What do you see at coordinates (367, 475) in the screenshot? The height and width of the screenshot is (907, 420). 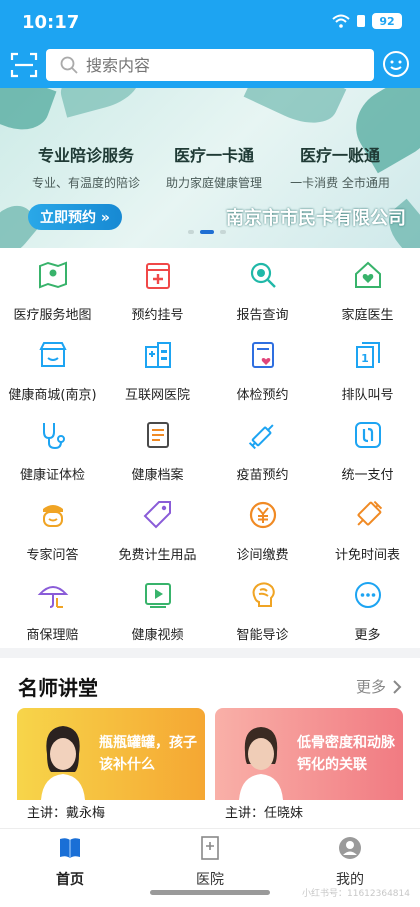 I see `grid-item-label: 统一支付` at bounding box center [367, 475].